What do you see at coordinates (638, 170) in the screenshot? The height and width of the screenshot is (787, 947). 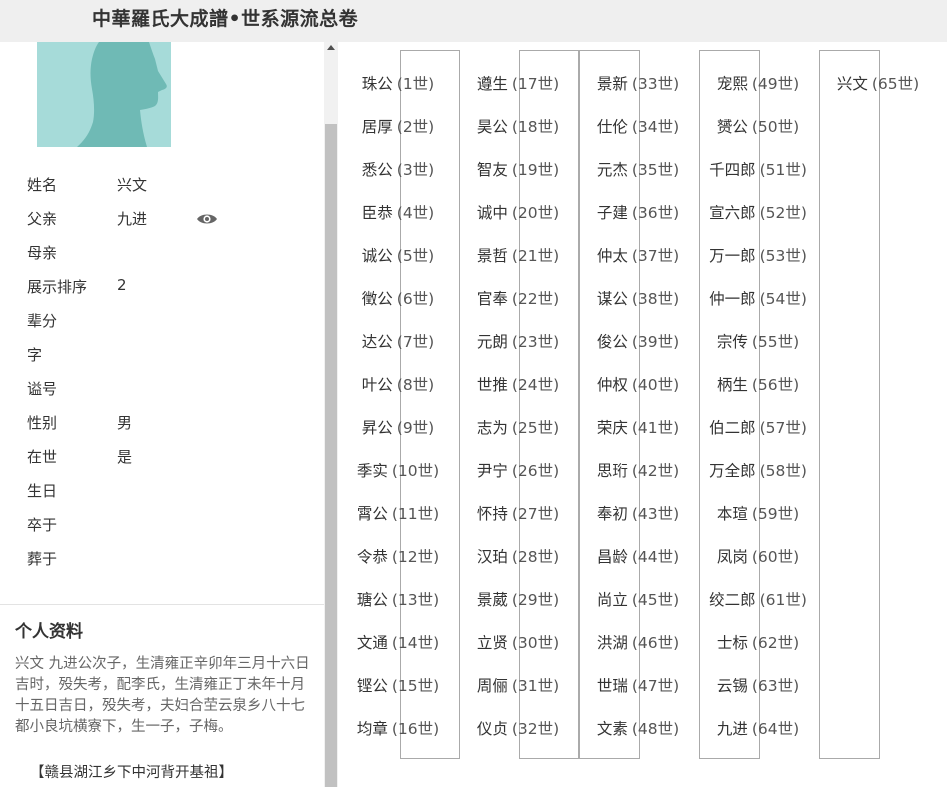 I see `lineage-node: 元杰 (35世)` at bounding box center [638, 170].